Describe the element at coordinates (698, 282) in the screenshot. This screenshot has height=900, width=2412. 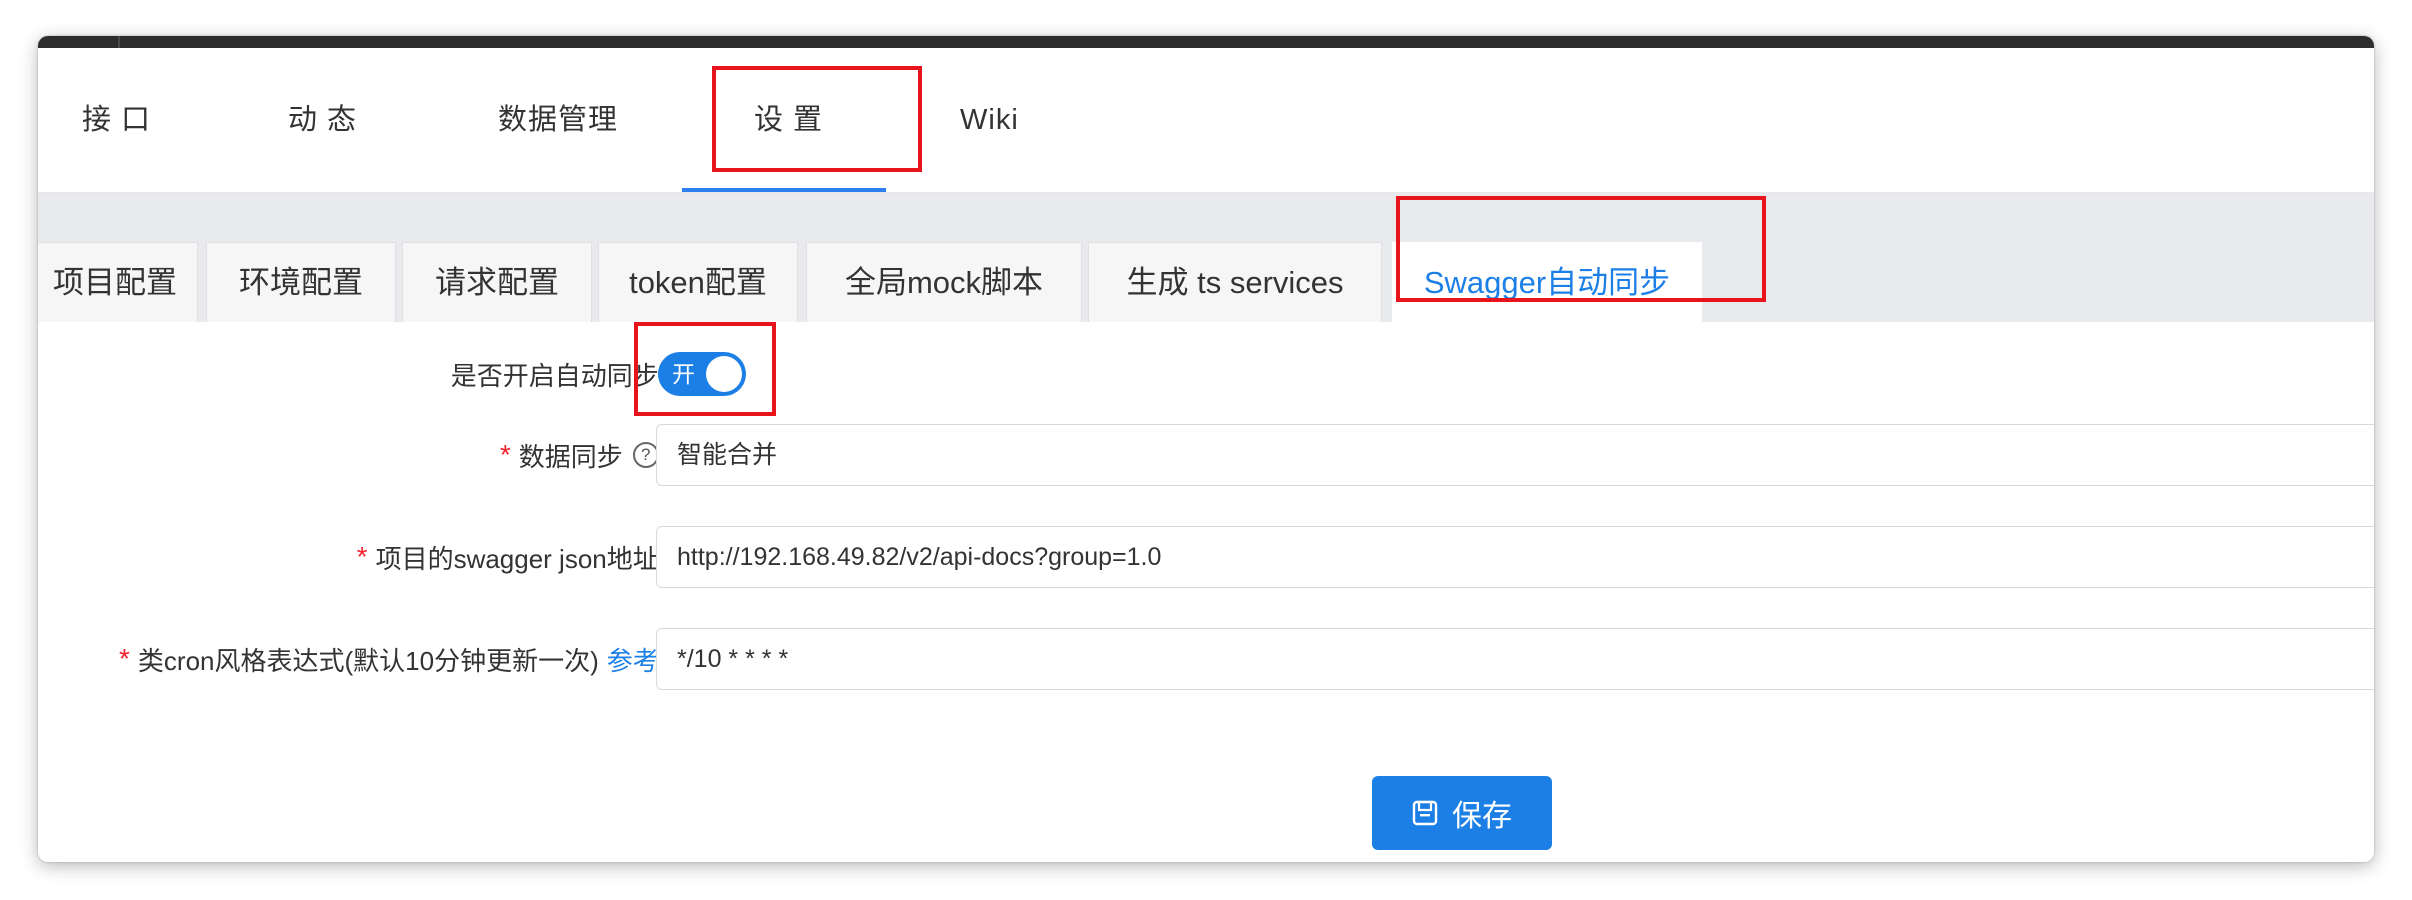
I see `tab-token-config: token配置` at that location.